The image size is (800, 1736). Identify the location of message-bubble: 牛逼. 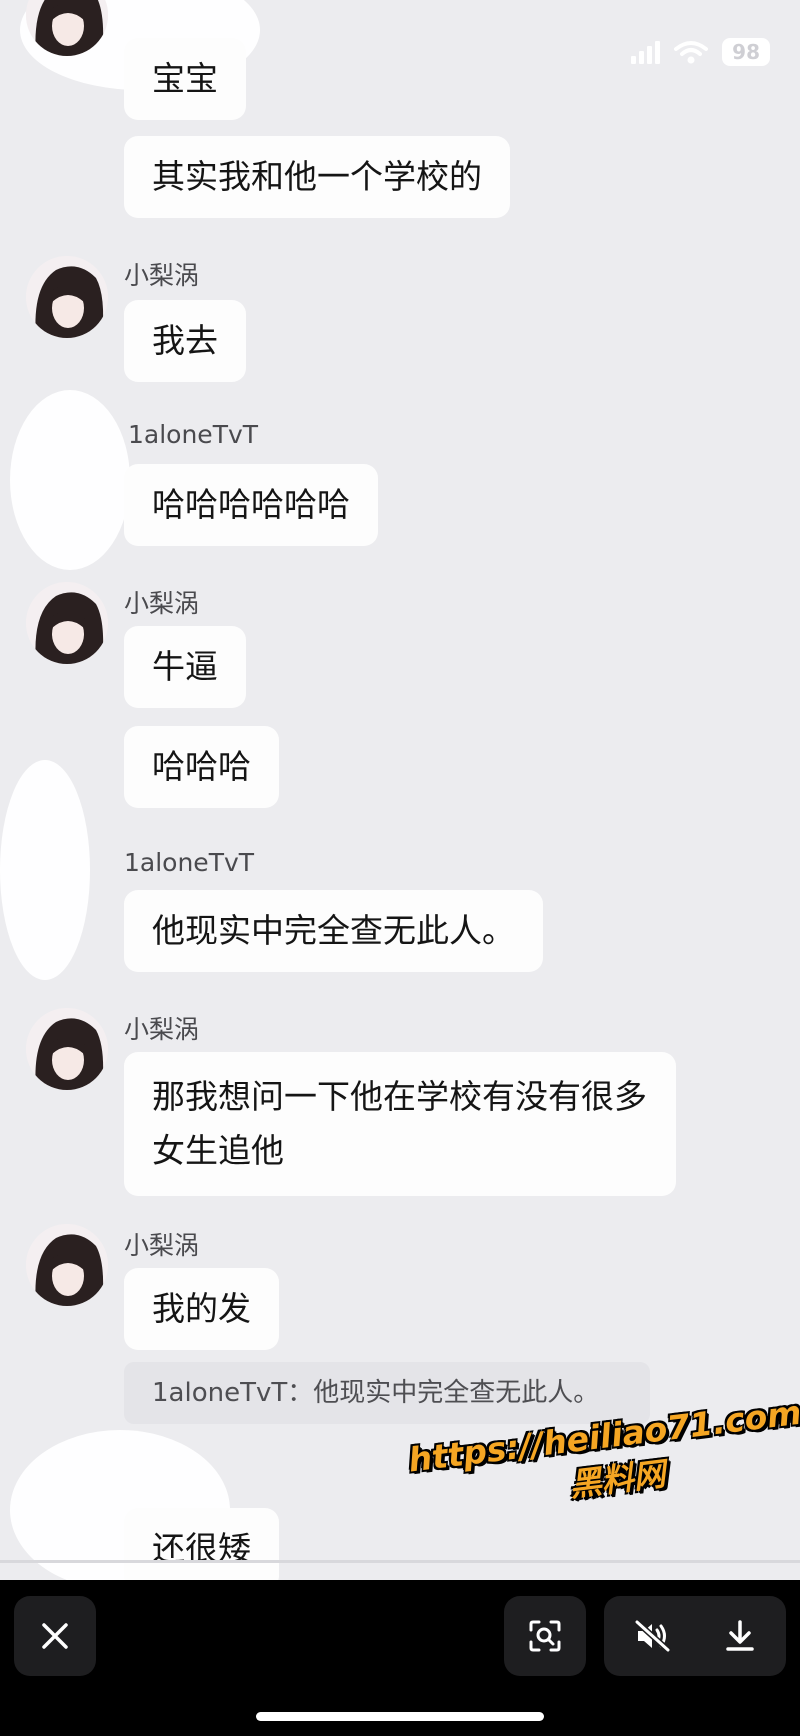
(185, 667).